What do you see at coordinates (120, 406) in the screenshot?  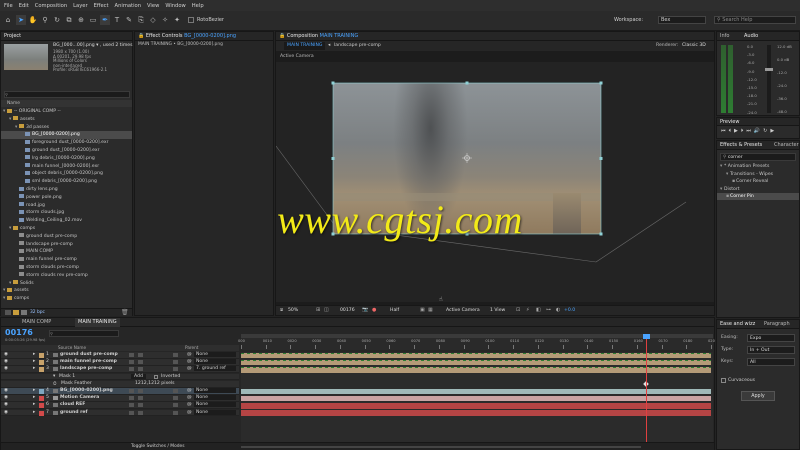 I see `layer-row: ◉ ▸ 6 cloud REF @ None` at bounding box center [120, 406].